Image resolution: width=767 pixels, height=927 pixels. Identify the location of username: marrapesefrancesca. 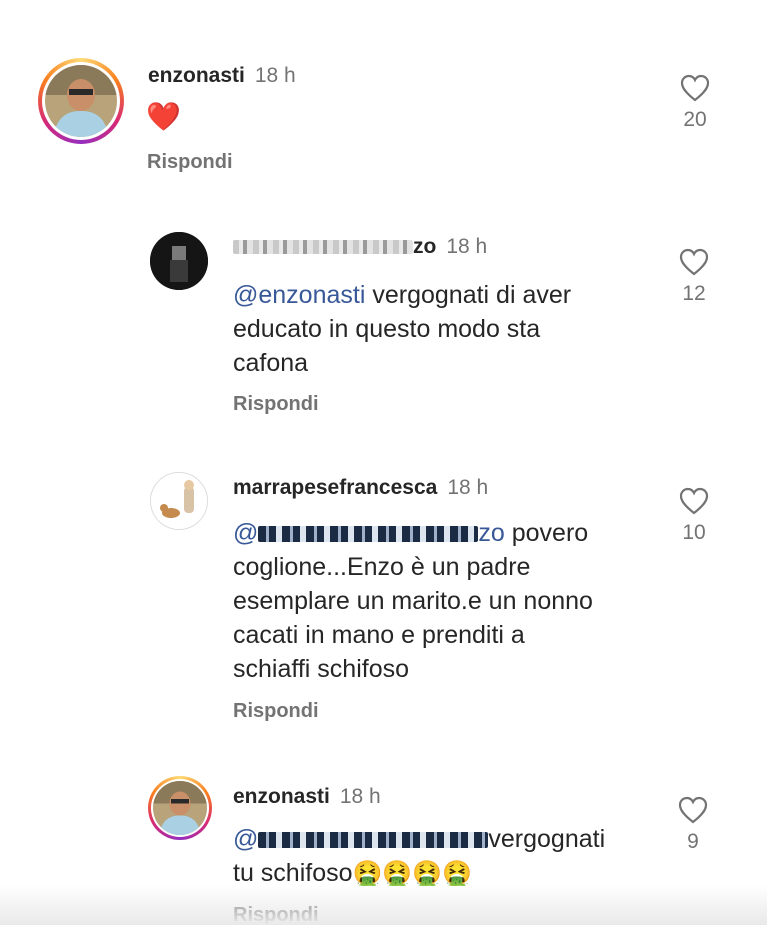
(335, 487).